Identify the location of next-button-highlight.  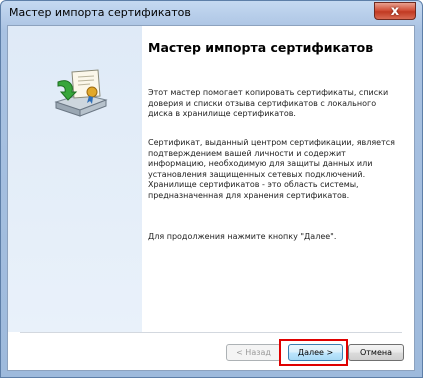
(313, 352).